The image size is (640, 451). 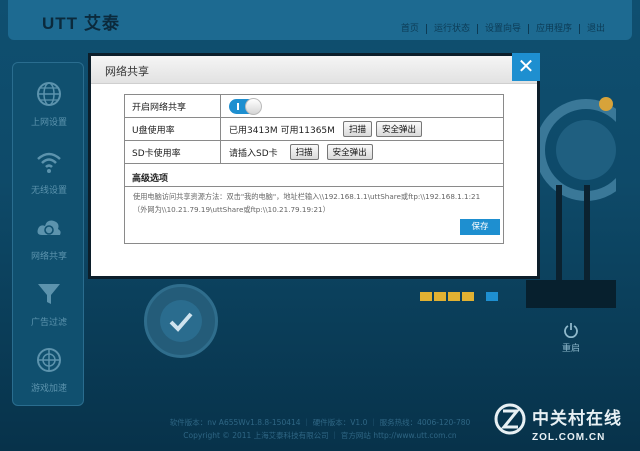 What do you see at coordinates (480, 227) in the screenshot?
I see `save-button: 保存` at bounding box center [480, 227].